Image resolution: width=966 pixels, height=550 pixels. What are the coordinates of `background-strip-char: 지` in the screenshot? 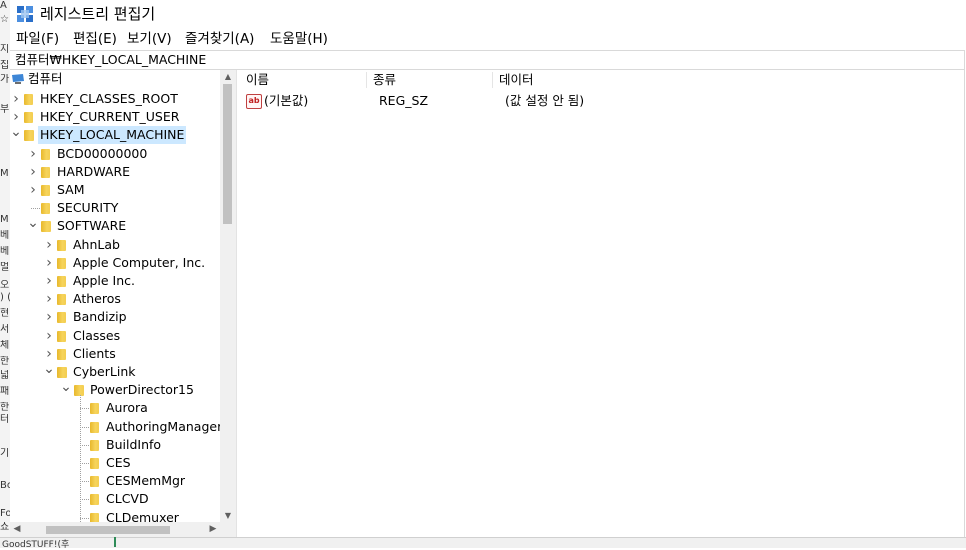 It's located at (5, 49).